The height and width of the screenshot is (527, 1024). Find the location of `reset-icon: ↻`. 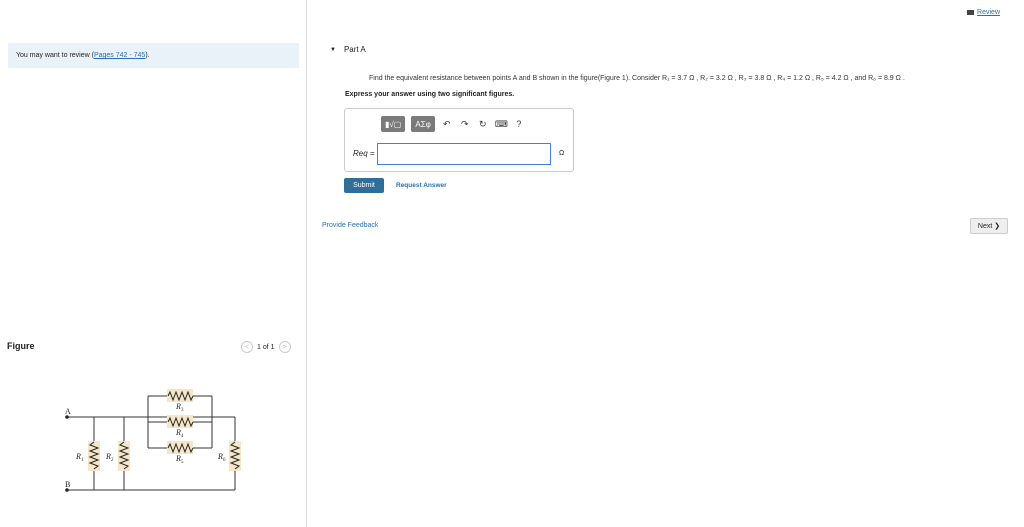

reset-icon: ↻ is located at coordinates (483, 124).